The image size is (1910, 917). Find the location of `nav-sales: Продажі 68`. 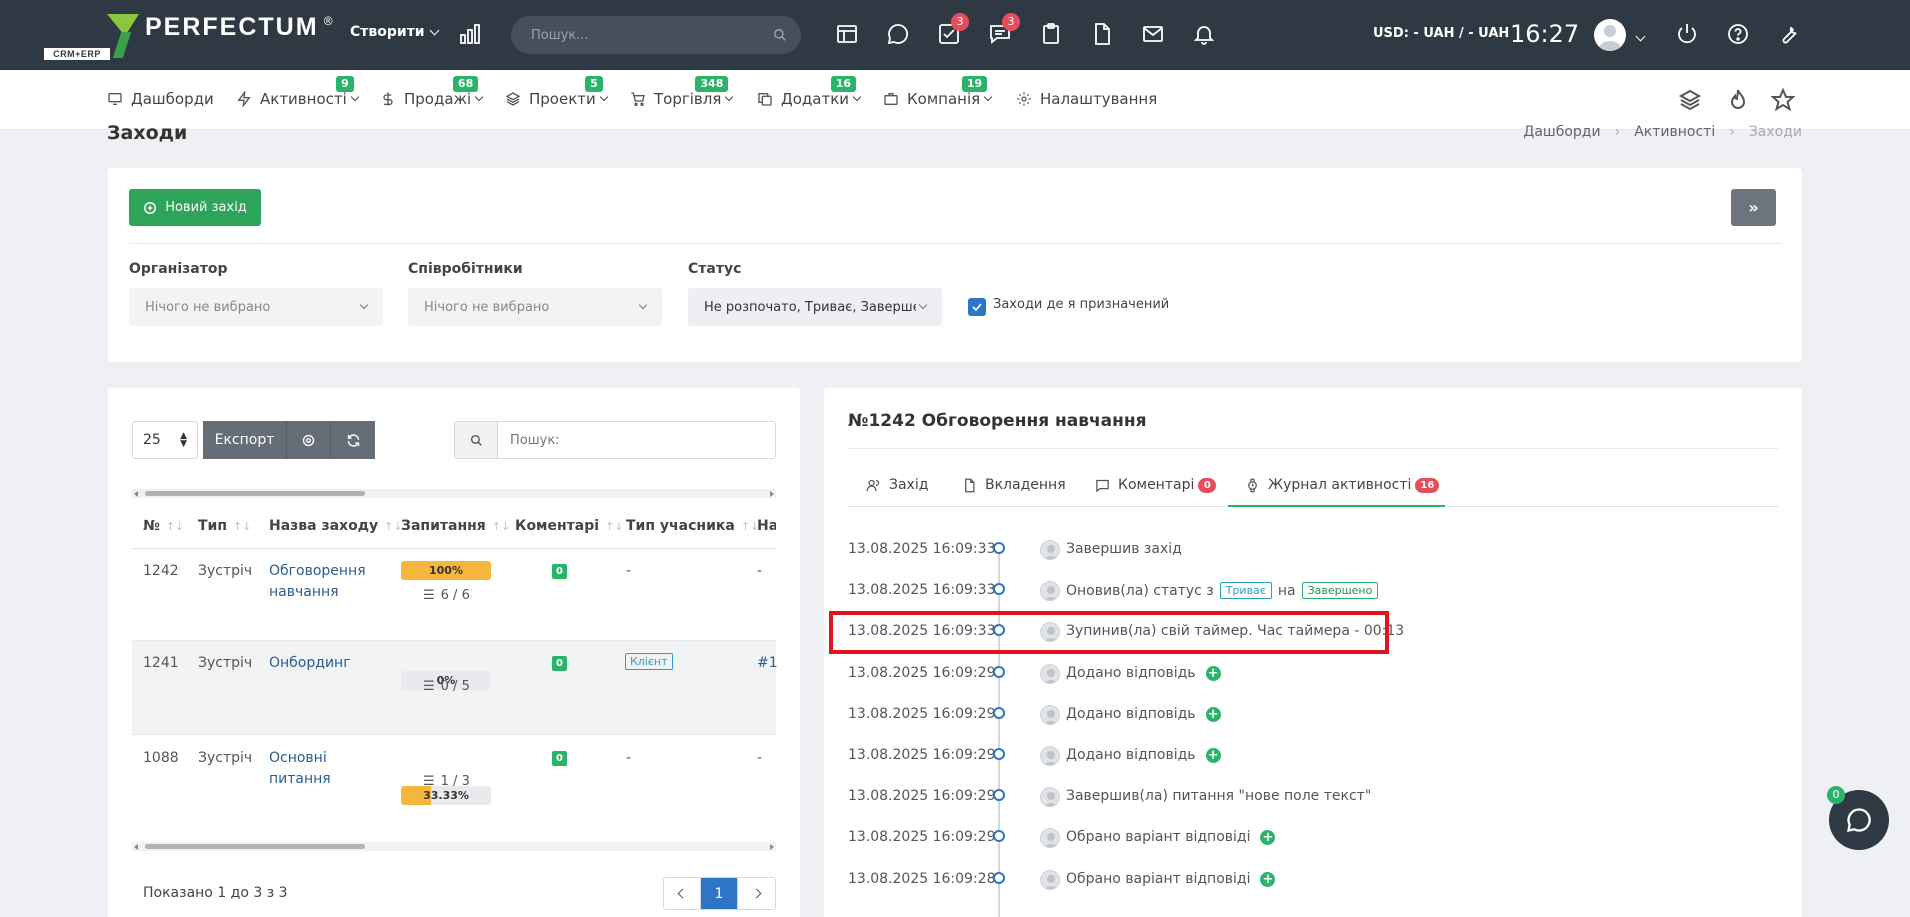

nav-sales: Продажі 68 is located at coordinates (432, 92).